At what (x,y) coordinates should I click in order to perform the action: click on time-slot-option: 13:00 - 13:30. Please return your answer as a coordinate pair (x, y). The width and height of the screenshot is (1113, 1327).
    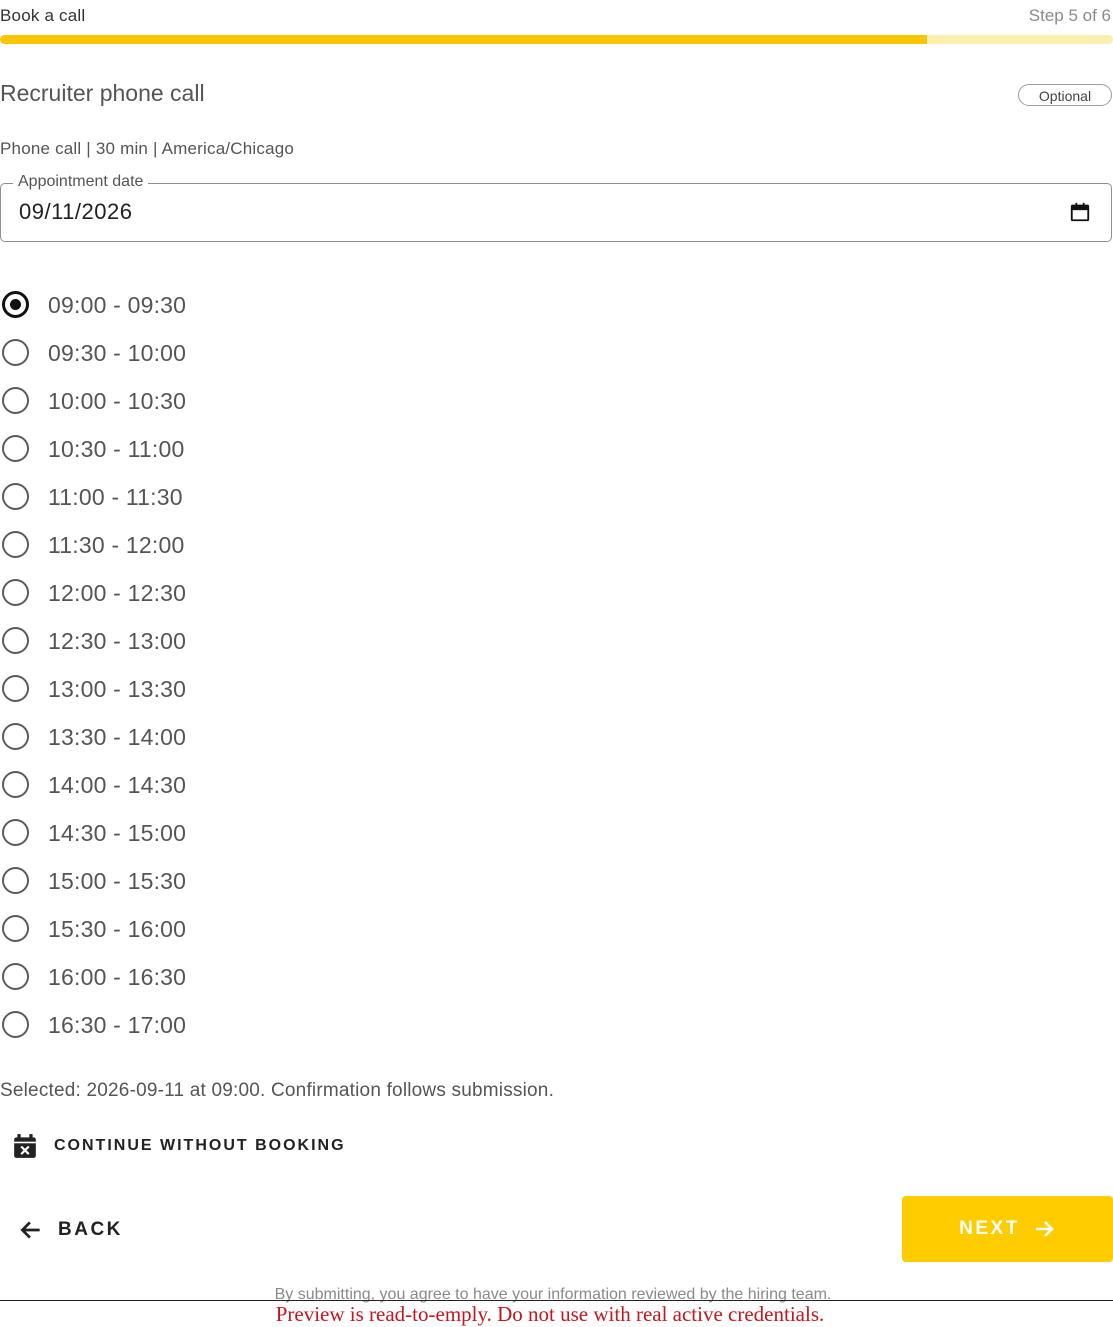
    Looking at the image, I should click on (150, 689).